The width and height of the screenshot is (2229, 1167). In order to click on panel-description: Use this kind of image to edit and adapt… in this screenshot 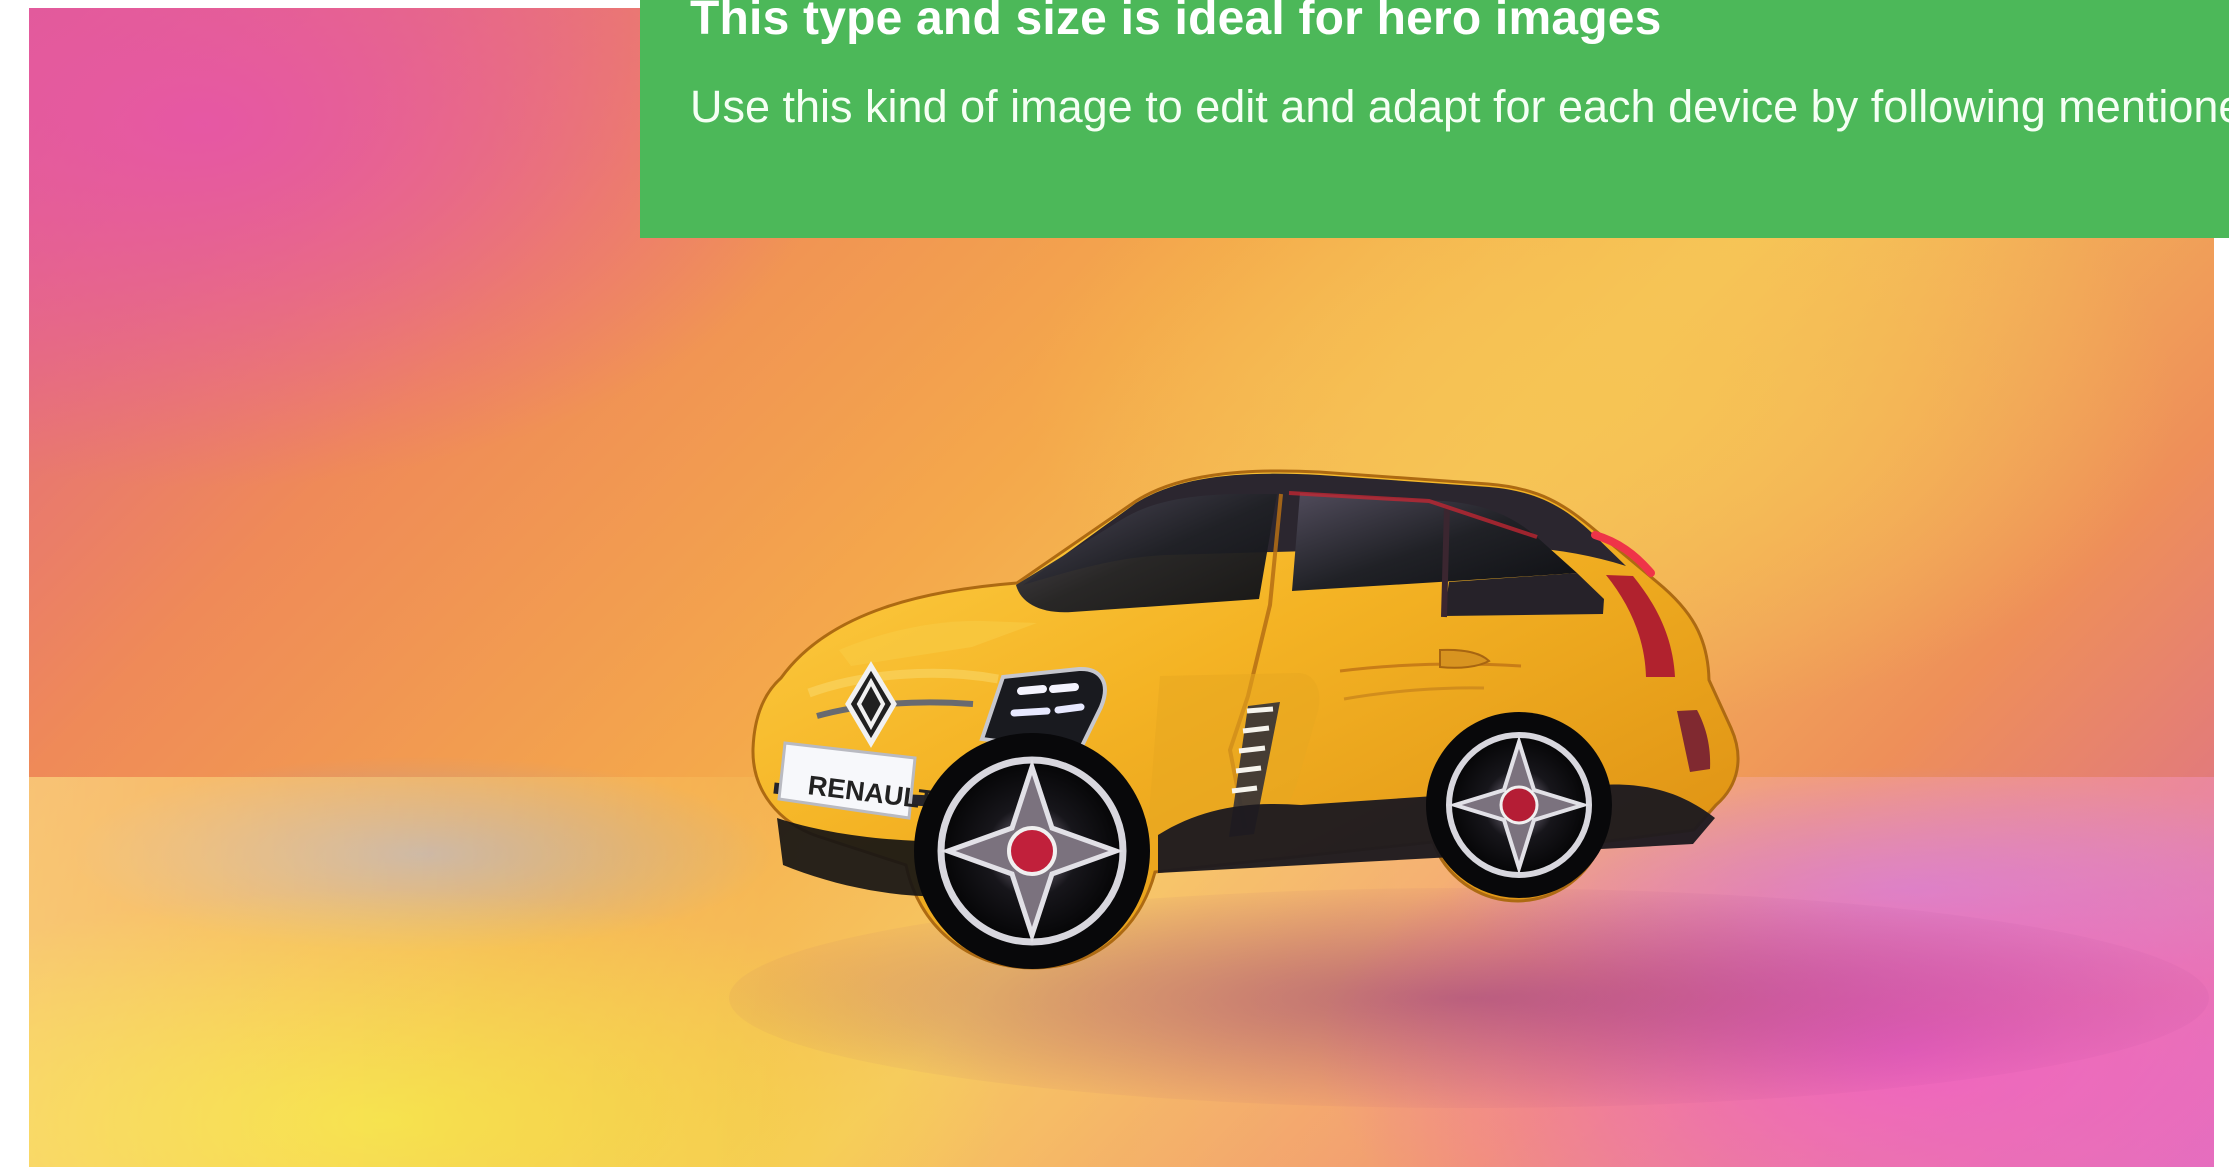, I will do `click(1459, 106)`.